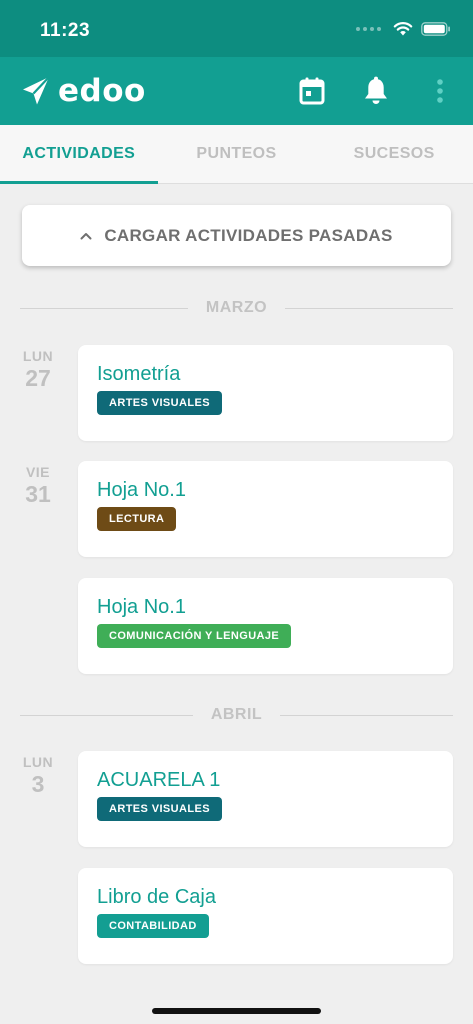 The image size is (473, 1024). Describe the element at coordinates (102, 91) in the screenshot. I see `logo-text: edoo` at that location.